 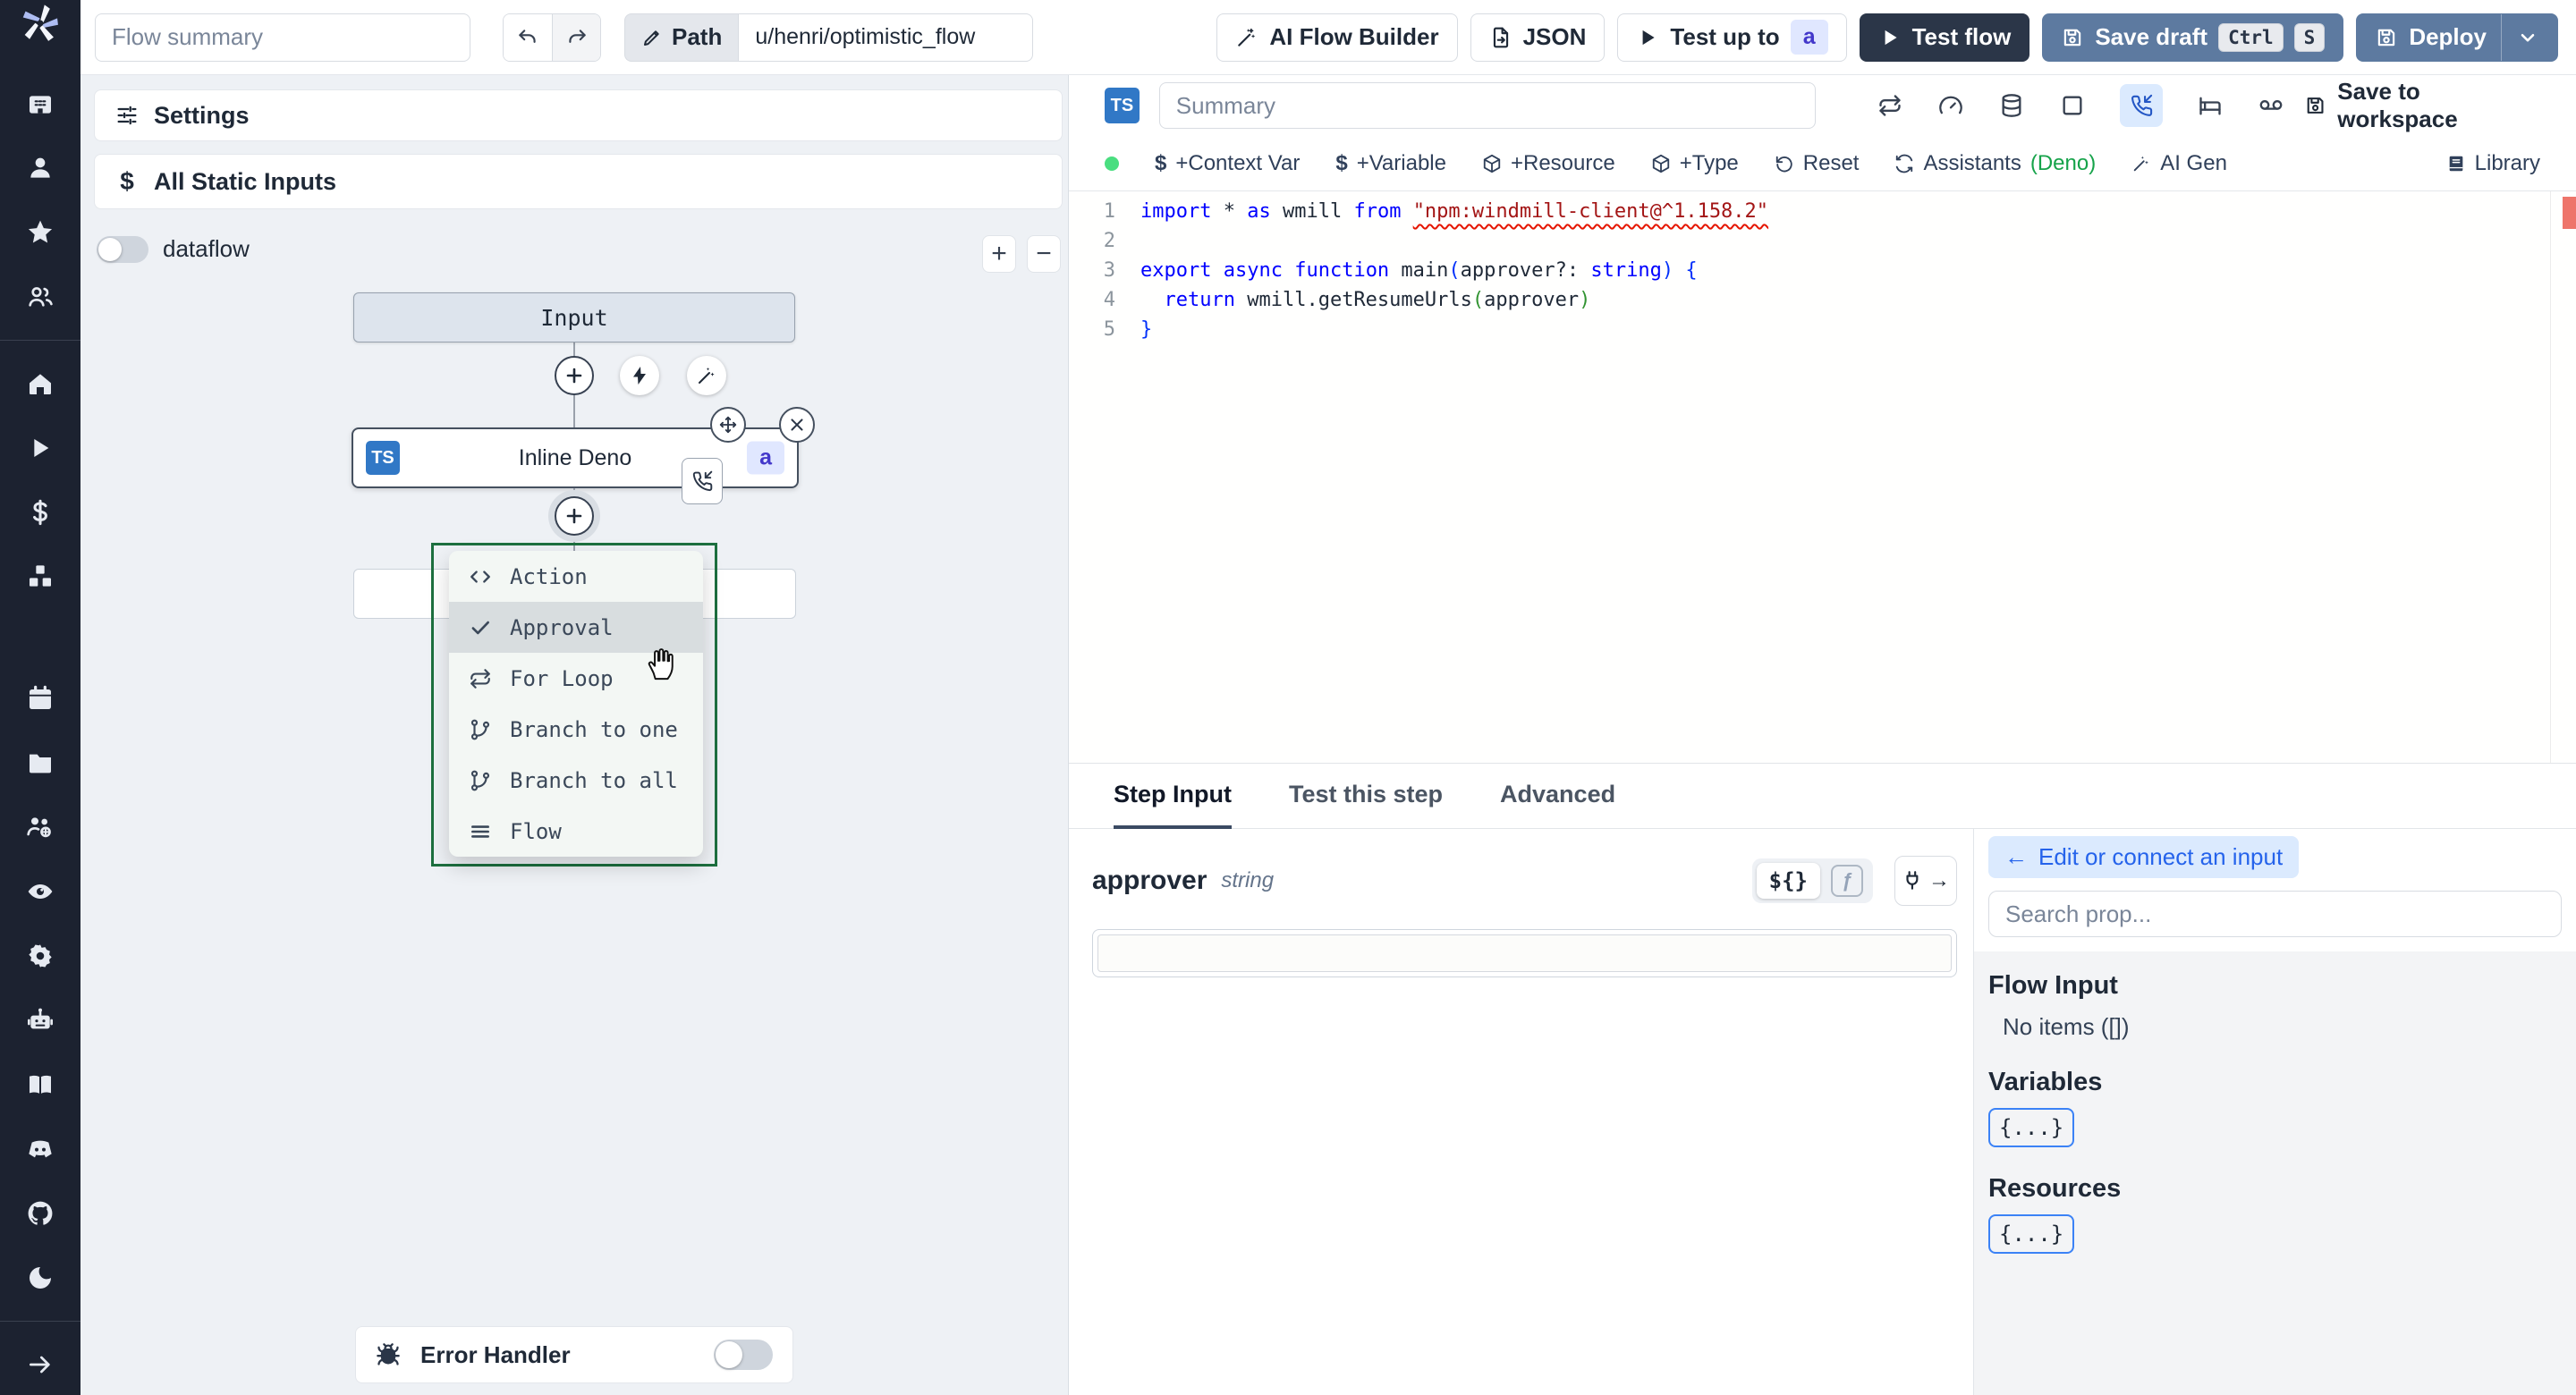 What do you see at coordinates (1173, 796) in the screenshot?
I see `tab-step-input: Step Input` at bounding box center [1173, 796].